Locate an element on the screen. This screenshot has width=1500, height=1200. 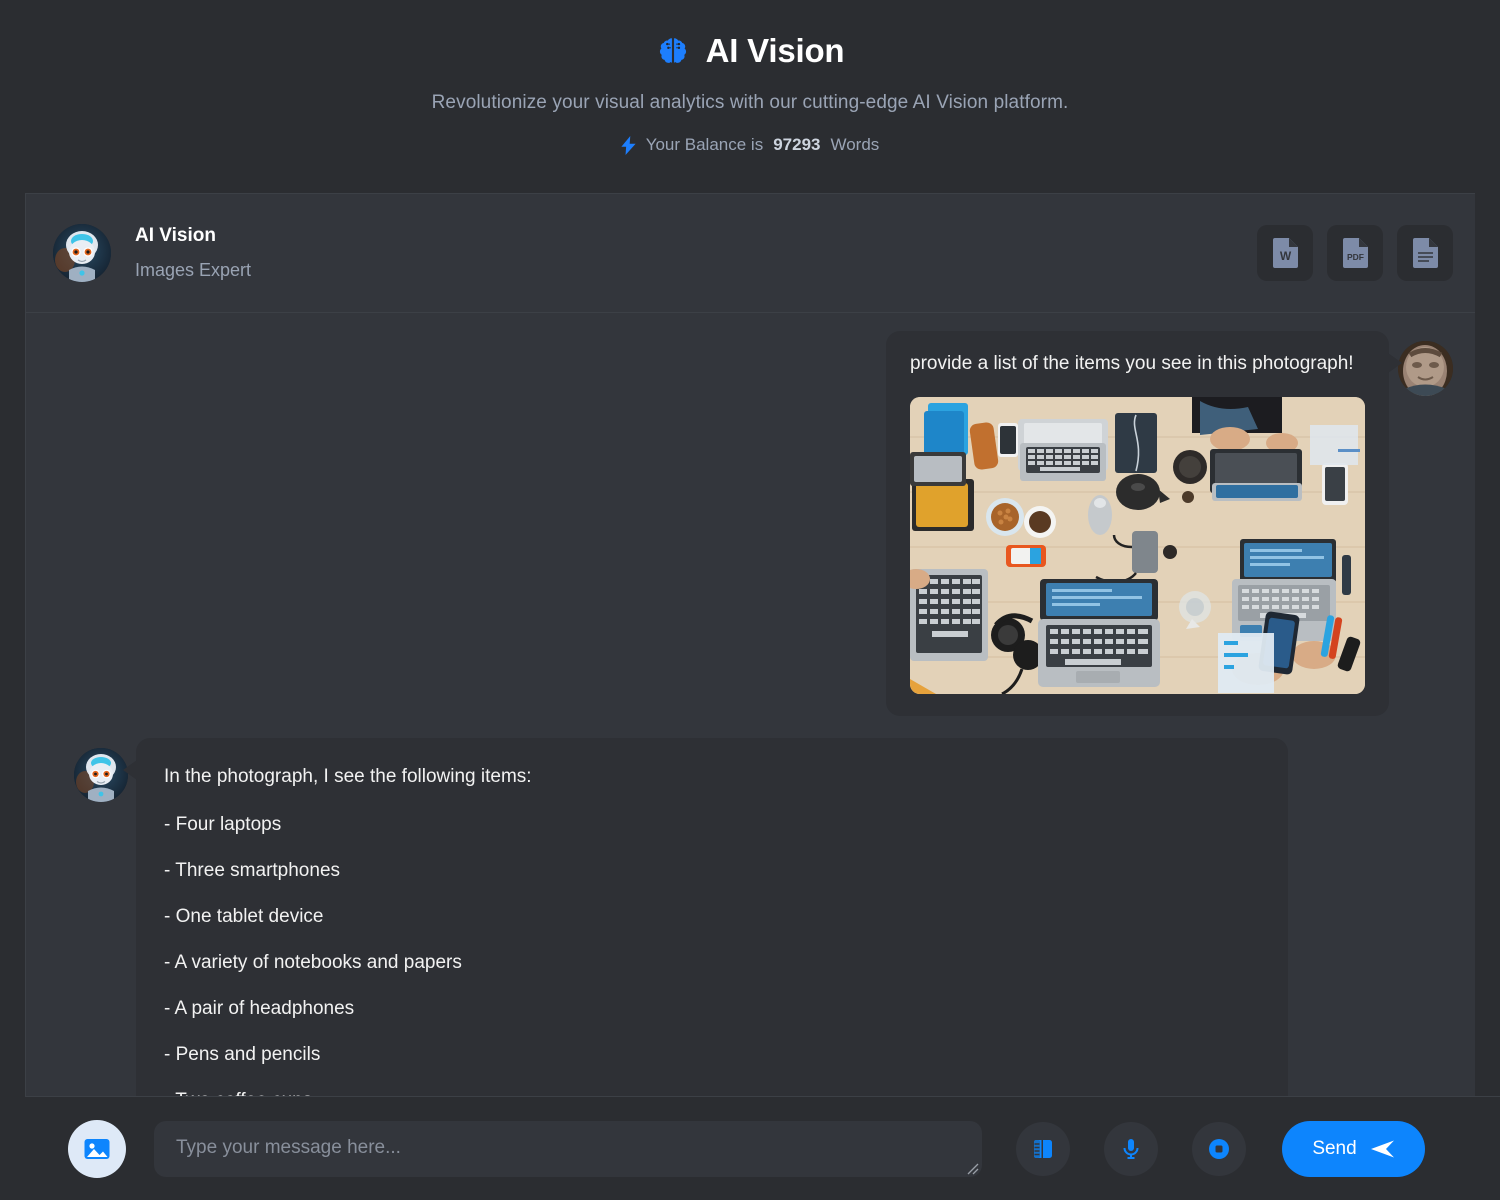
brand-row: AI Vision is located at coordinates (750, 51).